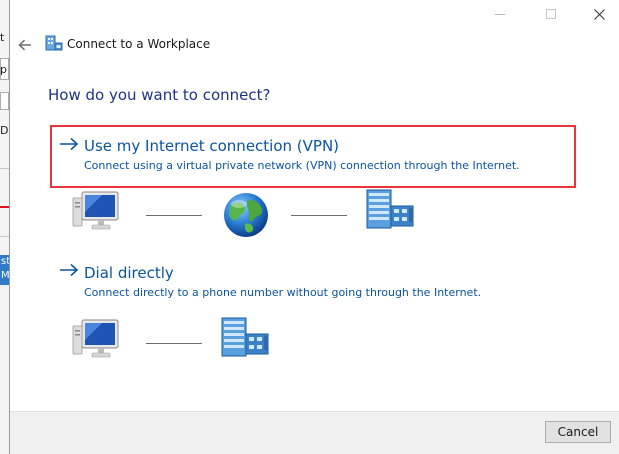 This screenshot has height=454, width=619. Describe the element at coordinates (3, 69) in the screenshot. I see `background-text-fragment: p` at that location.